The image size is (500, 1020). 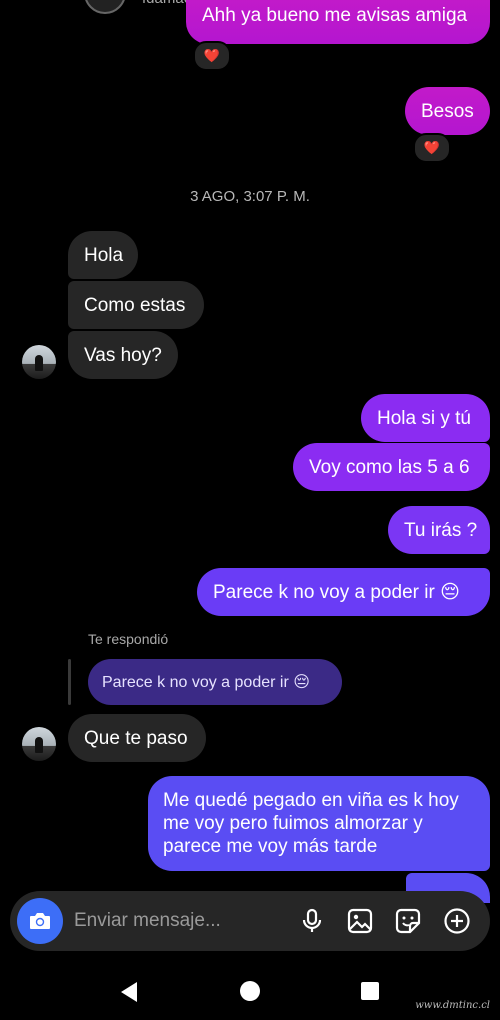 I want to click on message-bubble-sent: Tu irás ?, so click(x=439, y=530).